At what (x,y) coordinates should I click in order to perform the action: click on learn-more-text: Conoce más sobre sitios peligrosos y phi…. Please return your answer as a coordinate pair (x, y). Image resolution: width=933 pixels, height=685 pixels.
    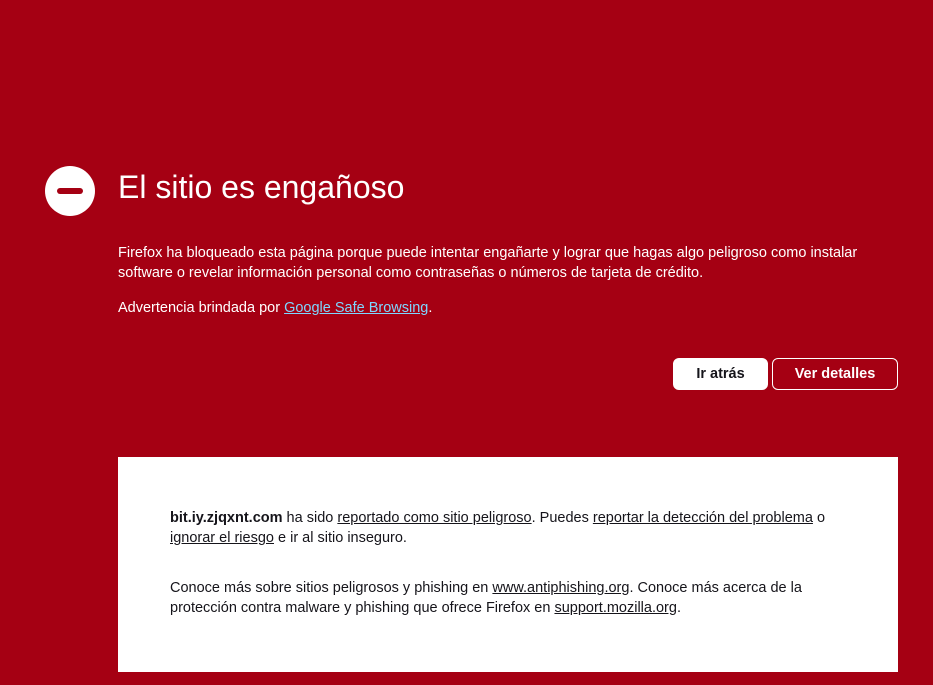
    Looking at the image, I should click on (331, 588).